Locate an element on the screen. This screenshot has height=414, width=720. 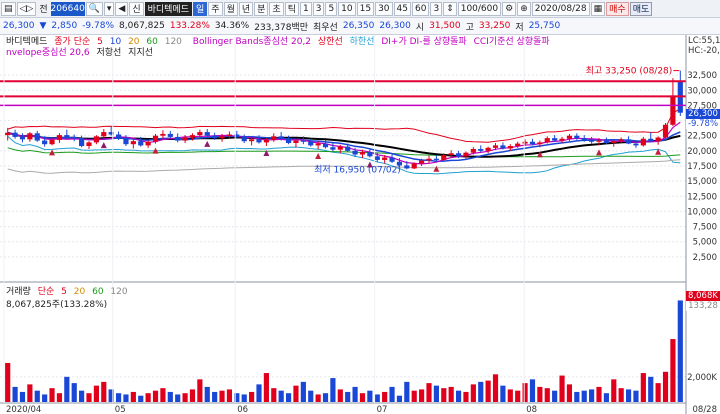
nav-arrows: ◁▷ is located at coordinates (26, 8).